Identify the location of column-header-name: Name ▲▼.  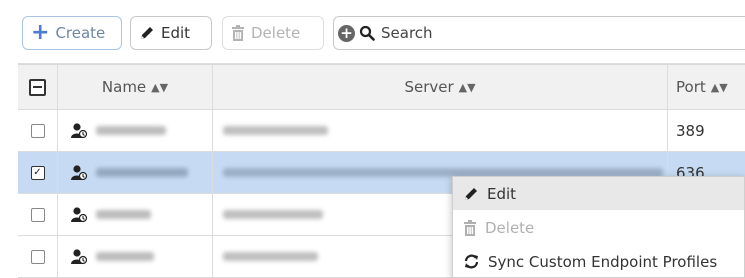
(135, 87).